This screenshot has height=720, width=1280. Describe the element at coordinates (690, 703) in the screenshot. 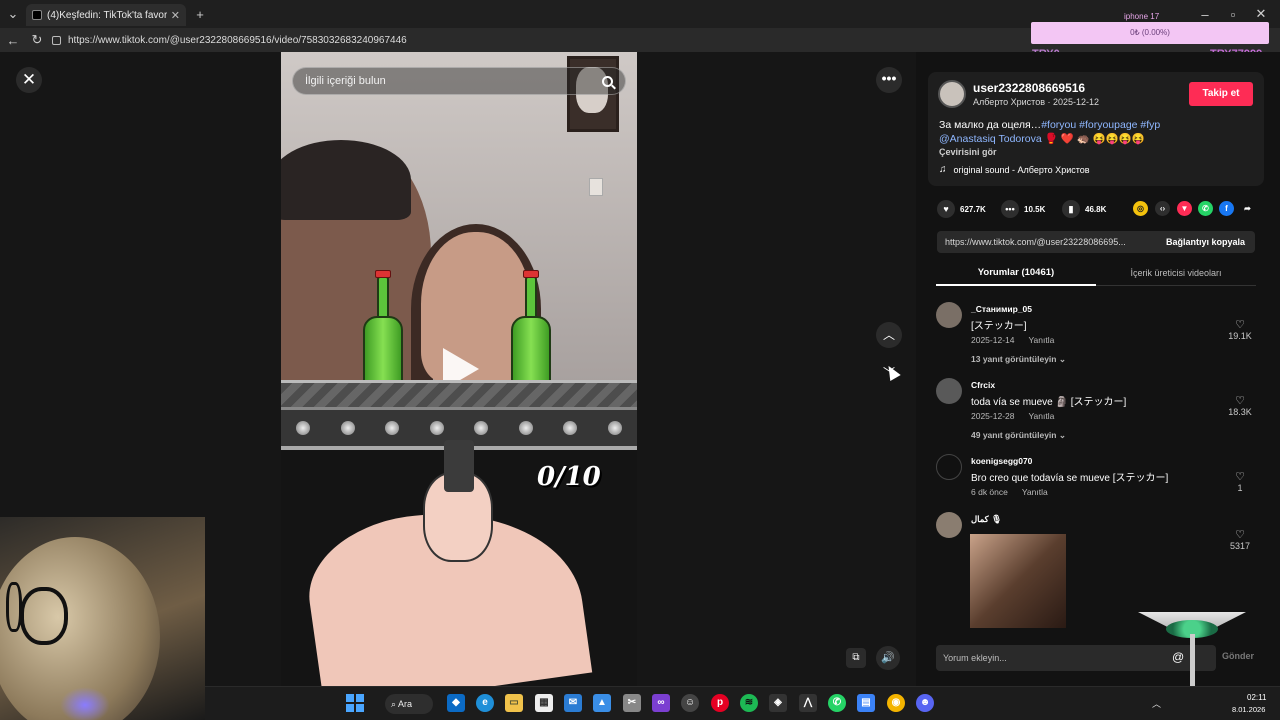

I see `github-desktop-icon: ☺` at that location.